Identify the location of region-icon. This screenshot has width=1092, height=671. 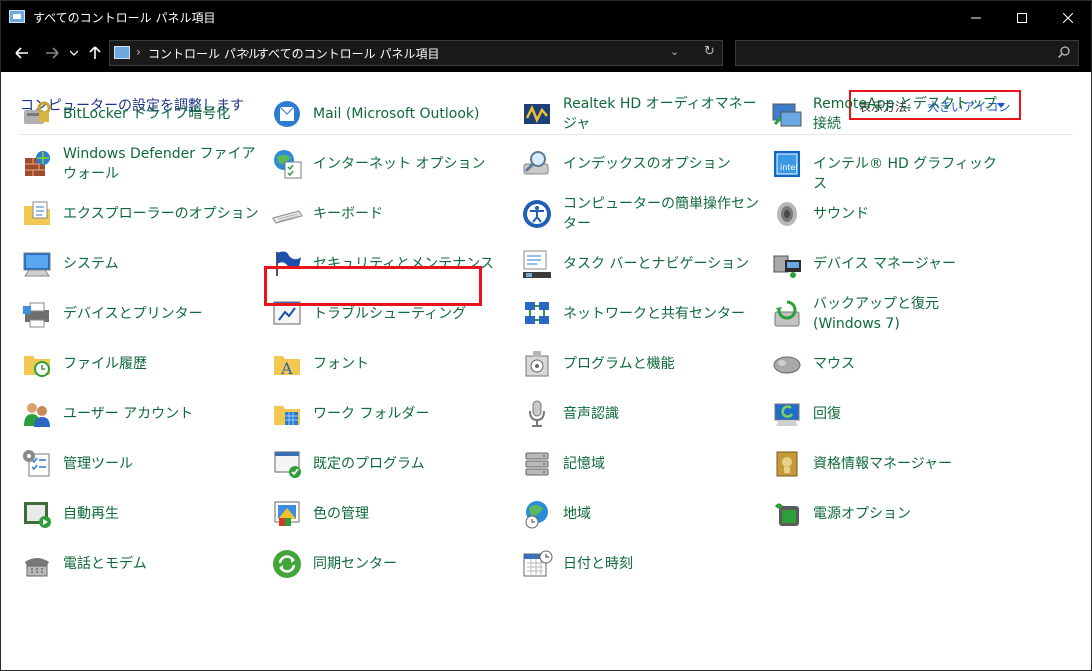
(536, 515).